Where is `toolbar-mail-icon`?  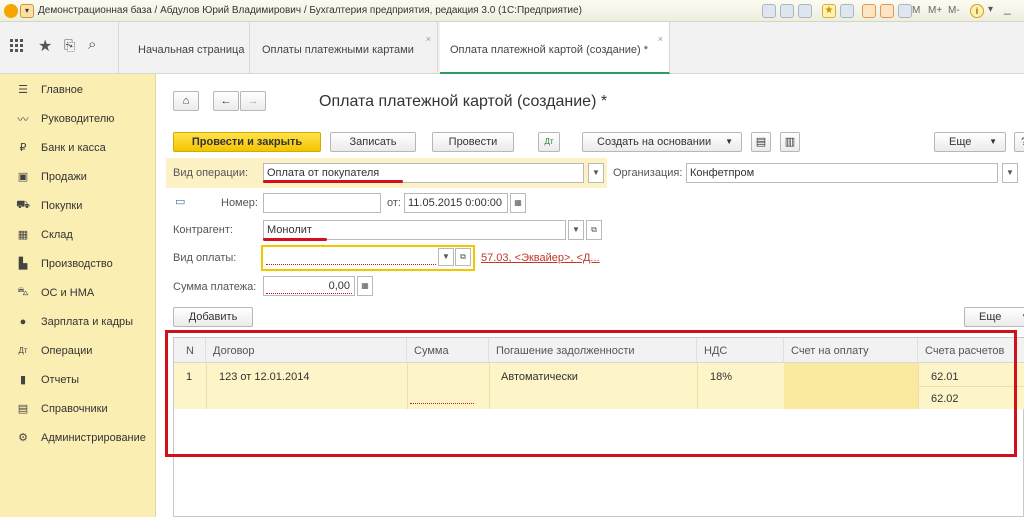 toolbar-mail-icon is located at coordinates (805, 11).